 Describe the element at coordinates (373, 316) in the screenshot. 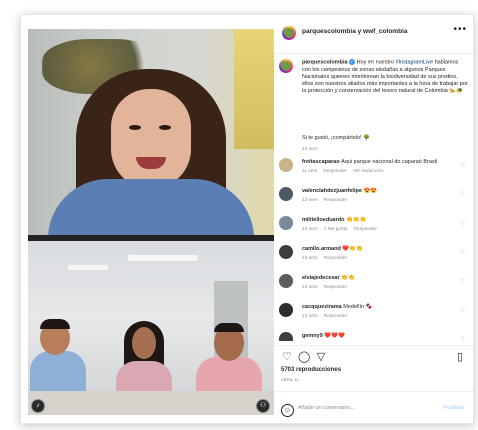

I see `comment-row: cacqquezirama Medellín 🍫 13 sem Responder ♡` at that location.